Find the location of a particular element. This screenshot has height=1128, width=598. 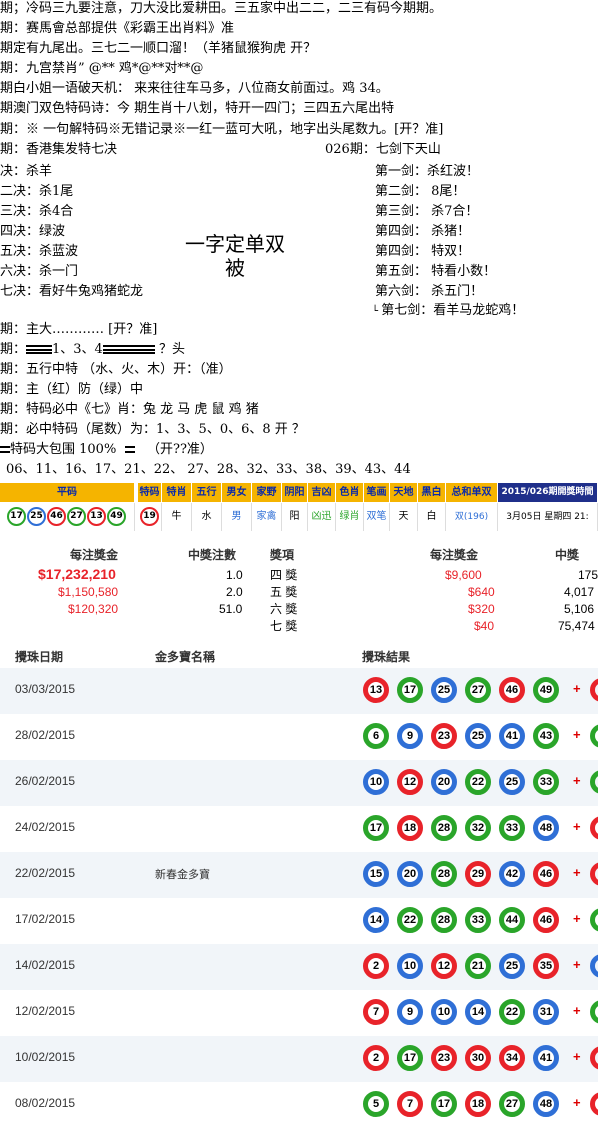

result-ball-number: 22 is located at coordinates (478, 782).